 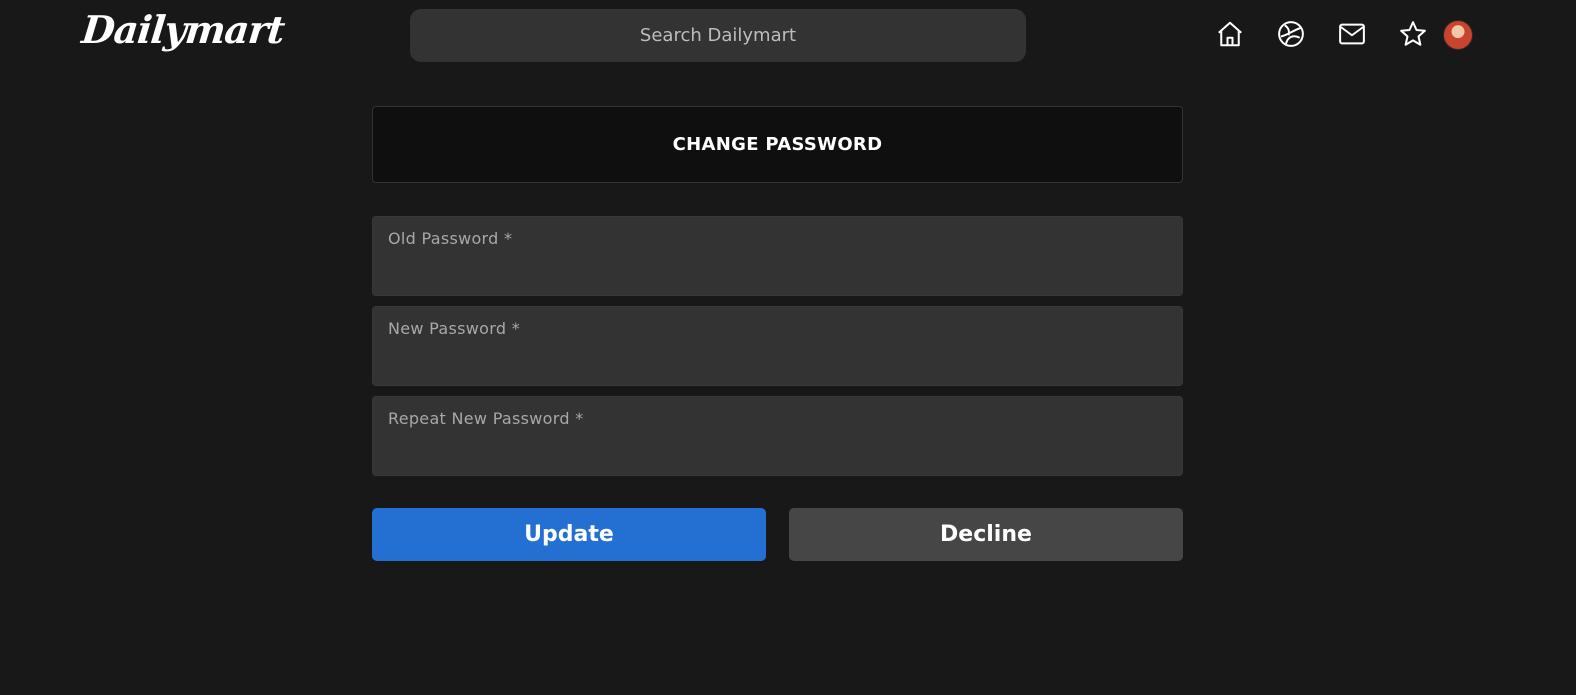 I want to click on search-input, so click(x=718, y=35).